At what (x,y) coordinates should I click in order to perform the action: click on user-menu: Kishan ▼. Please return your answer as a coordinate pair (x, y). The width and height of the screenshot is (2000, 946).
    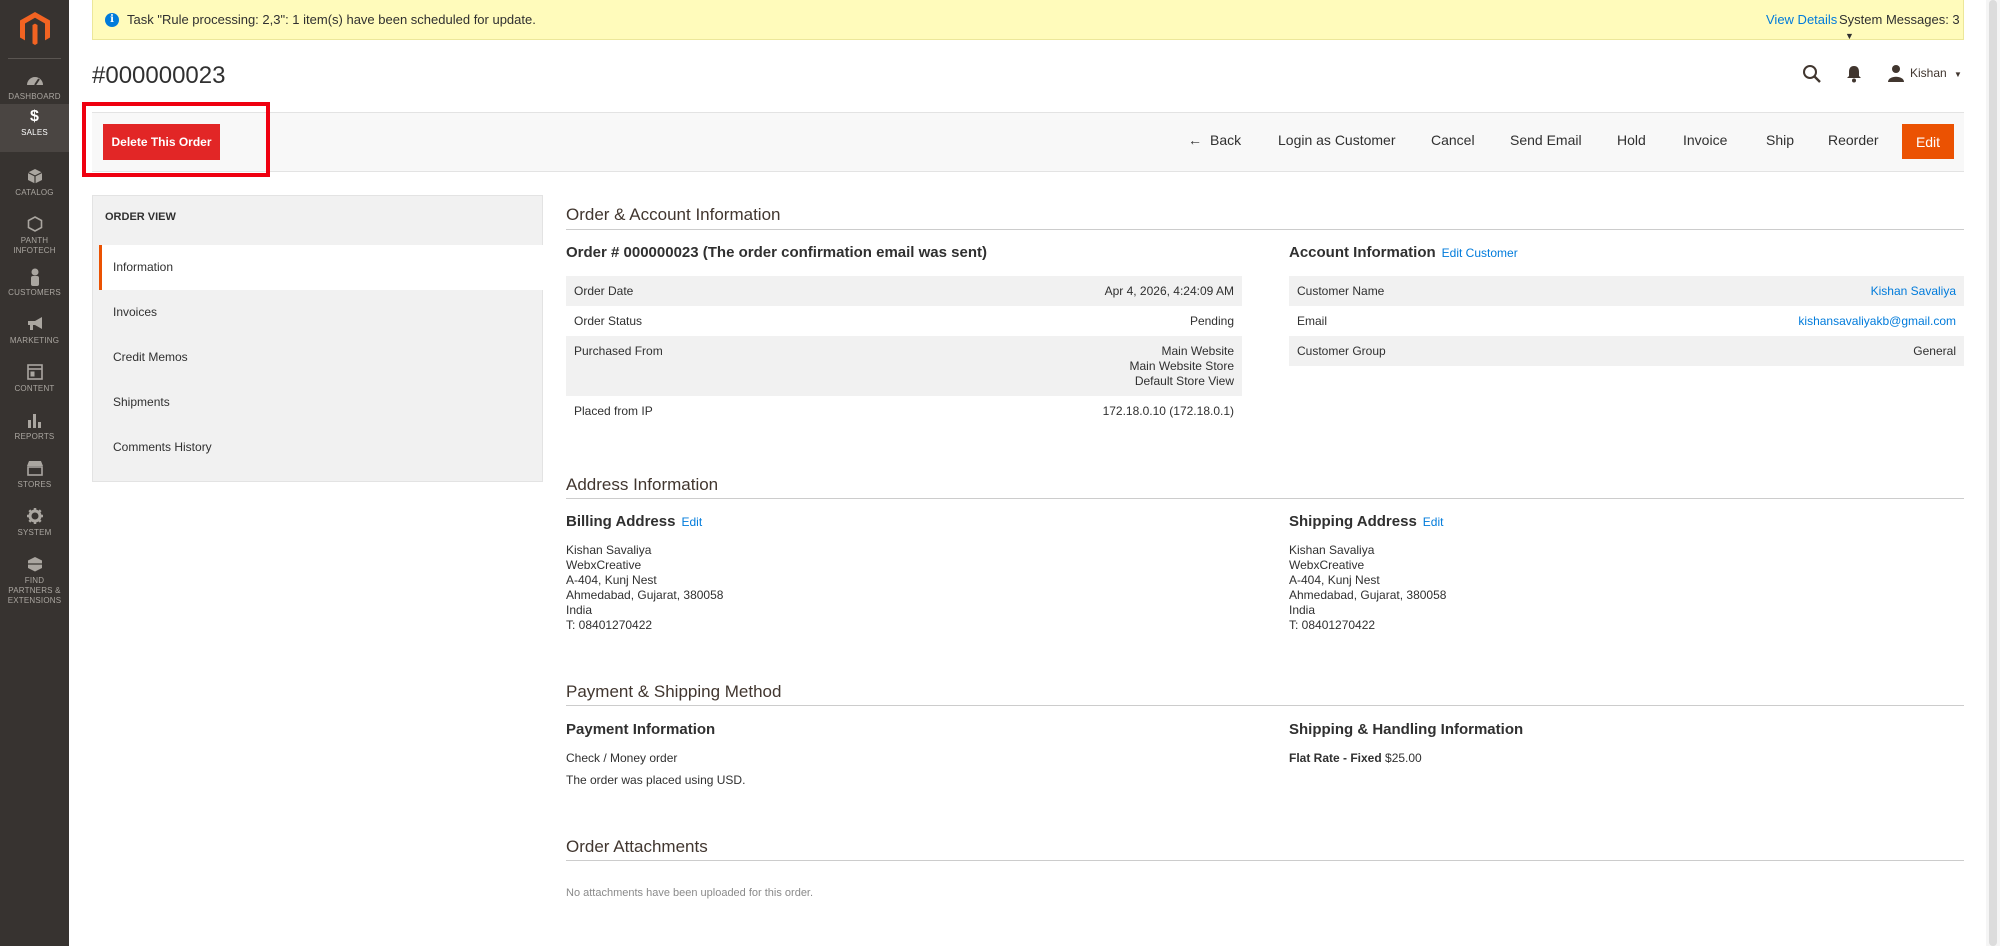
    Looking at the image, I should click on (1936, 73).